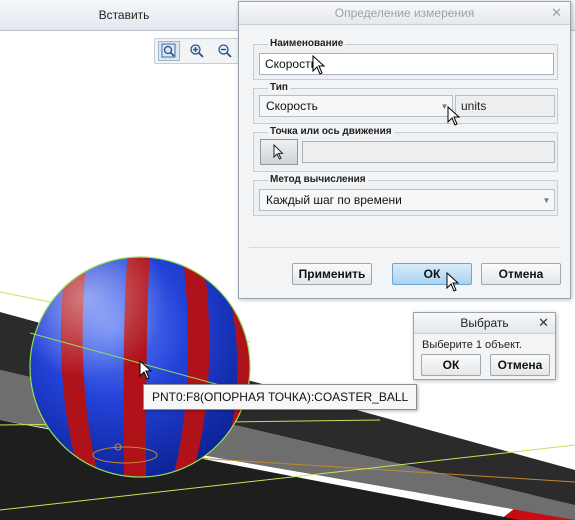  Describe the element at coordinates (521, 274) in the screenshot. I see `cancel-button: Отмена` at that location.